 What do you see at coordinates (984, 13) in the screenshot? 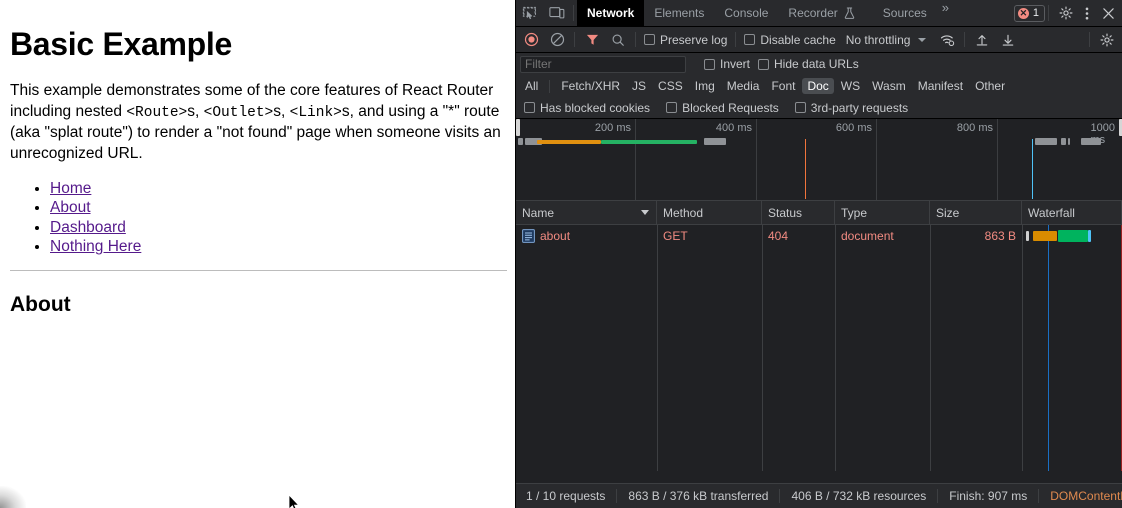
I see `tabbar-spacer` at bounding box center [984, 13].